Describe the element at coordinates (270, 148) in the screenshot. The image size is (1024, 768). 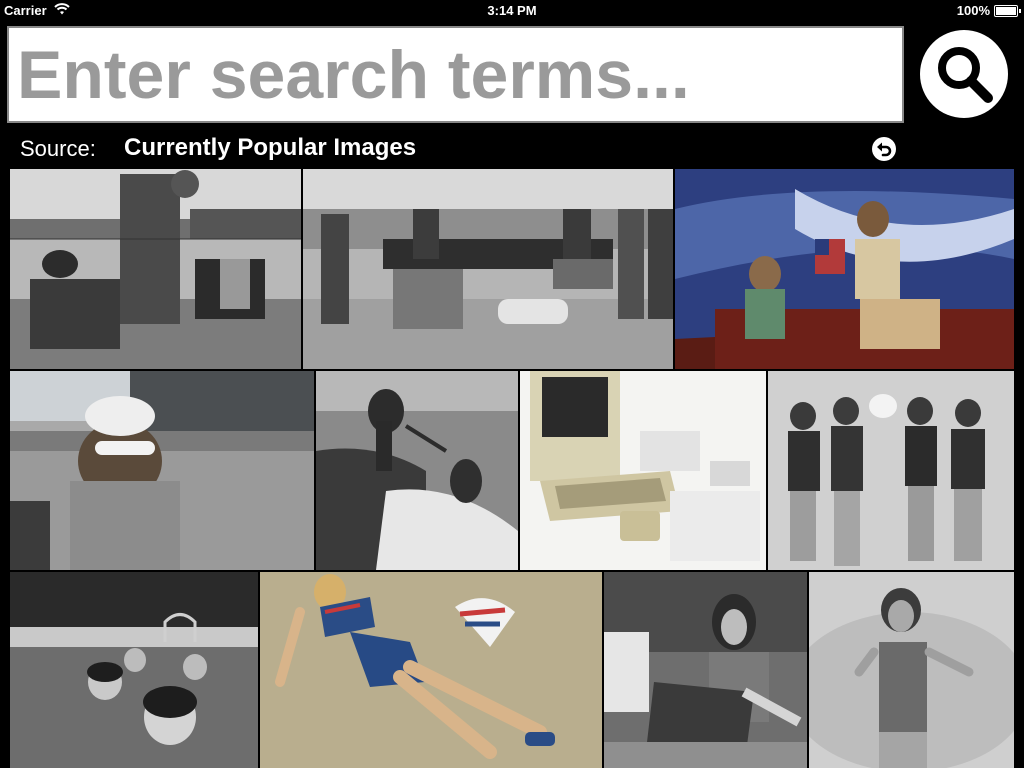
I see `source-value: Currently Popular Images` at that location.